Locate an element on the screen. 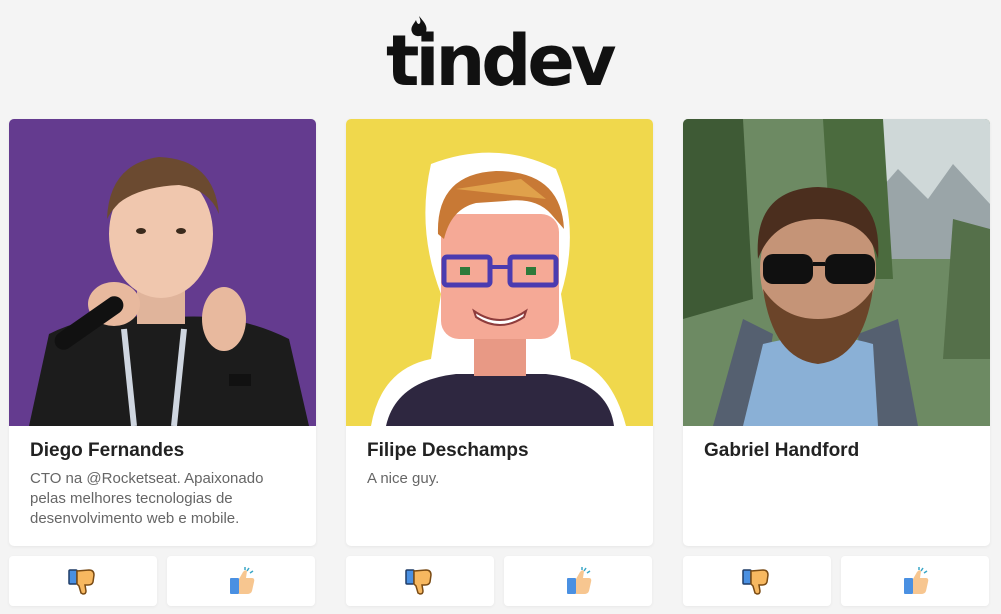 The image size is (1001, 614). tindev-logo: tindev is located at coordinates (501, 59).